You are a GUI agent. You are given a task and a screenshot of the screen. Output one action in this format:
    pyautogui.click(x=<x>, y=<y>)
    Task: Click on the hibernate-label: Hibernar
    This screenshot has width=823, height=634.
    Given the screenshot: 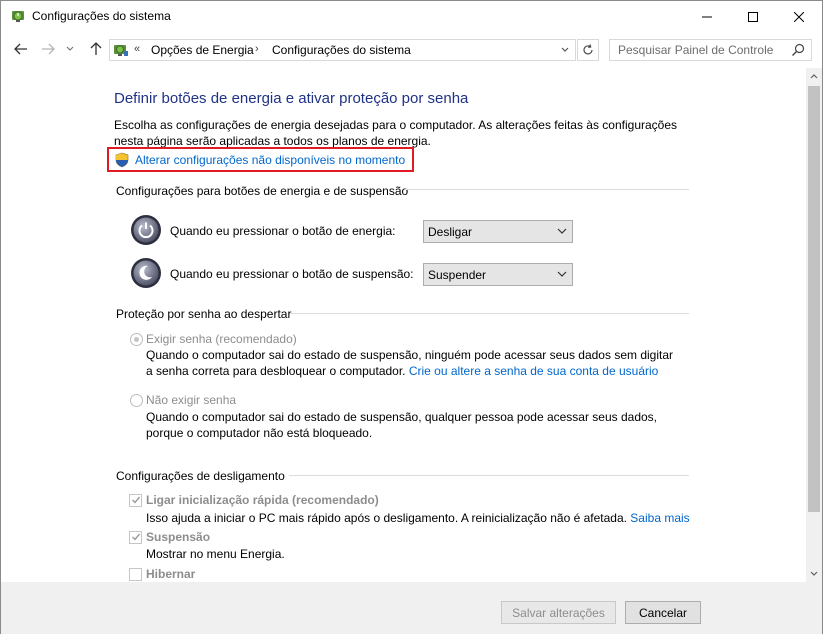 What is the action you would take?
    pyautogui.click(x=171, y=574)
    